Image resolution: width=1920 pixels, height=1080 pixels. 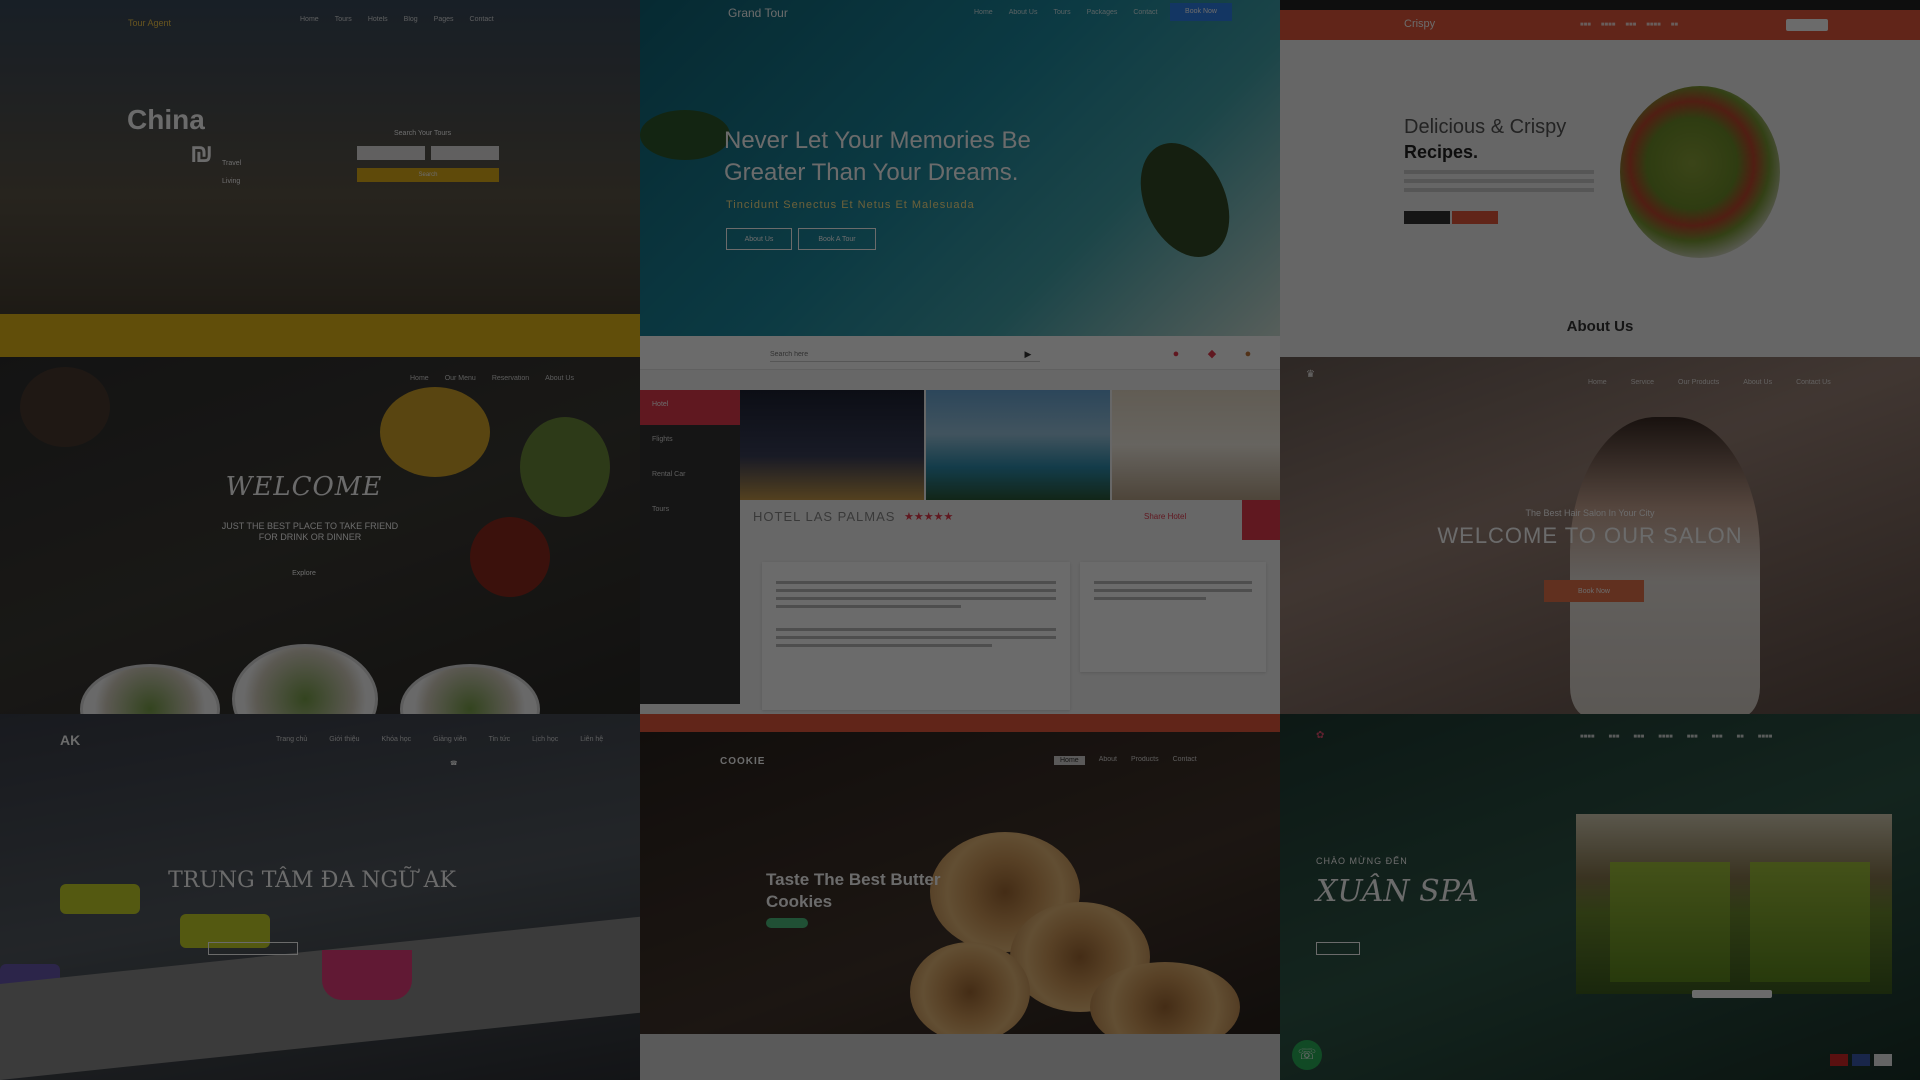 What do you see at coordinates (690, 512) in the screenshot?
I see `sidebar-item-tours: Tours` at bounding box center [690, 512].